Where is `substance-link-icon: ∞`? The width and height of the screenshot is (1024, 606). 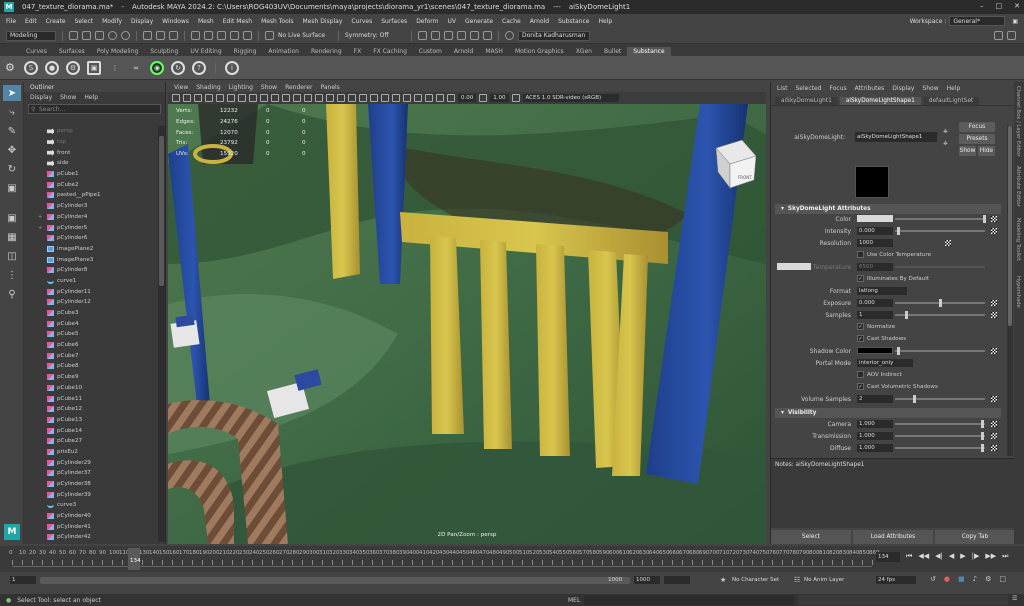 substance-link-icon: ∞ is located at coordinates (136, 68).